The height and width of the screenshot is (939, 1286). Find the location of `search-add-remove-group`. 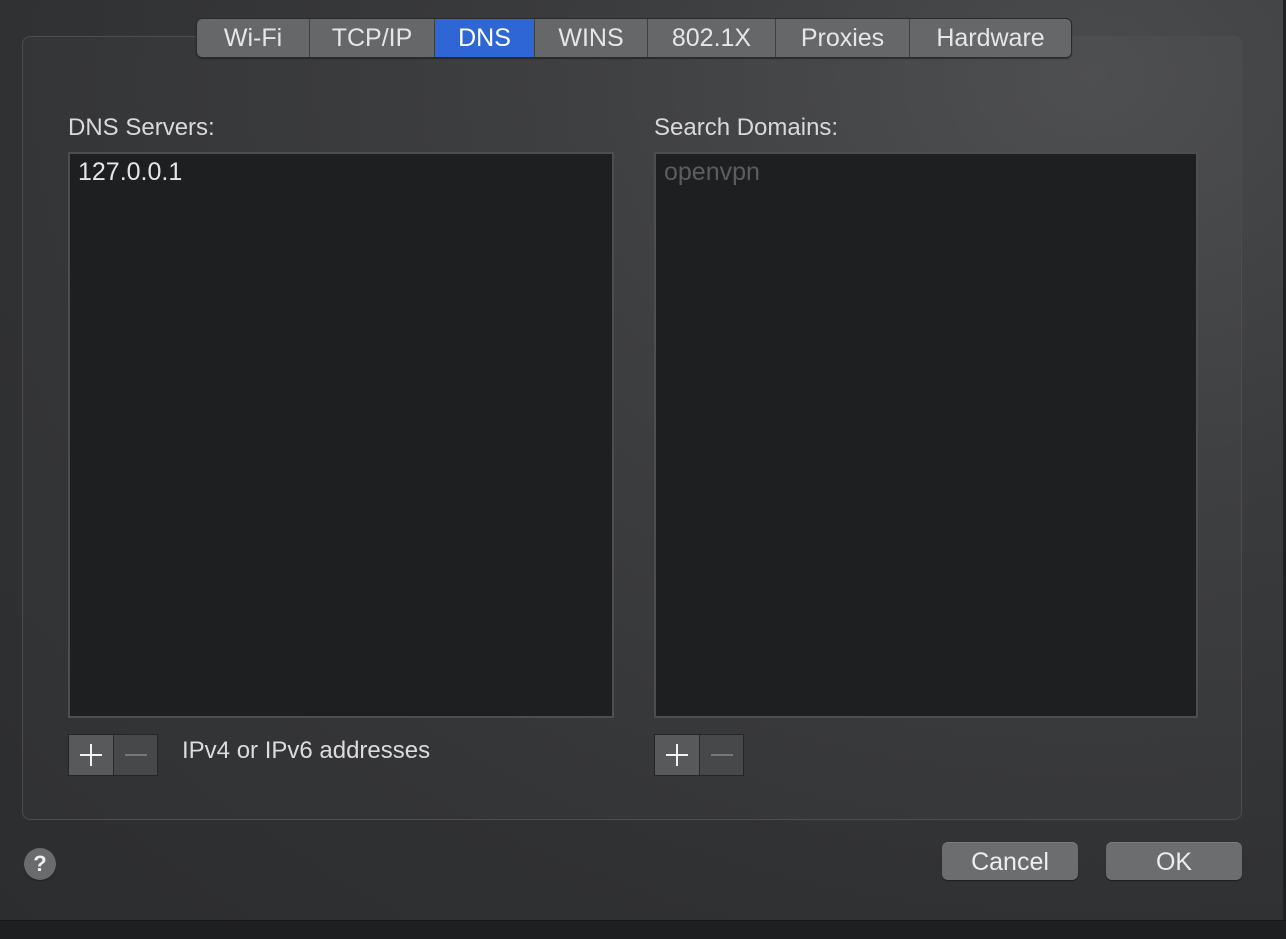

search-add-remove-group is located at coordinates (699, 755).